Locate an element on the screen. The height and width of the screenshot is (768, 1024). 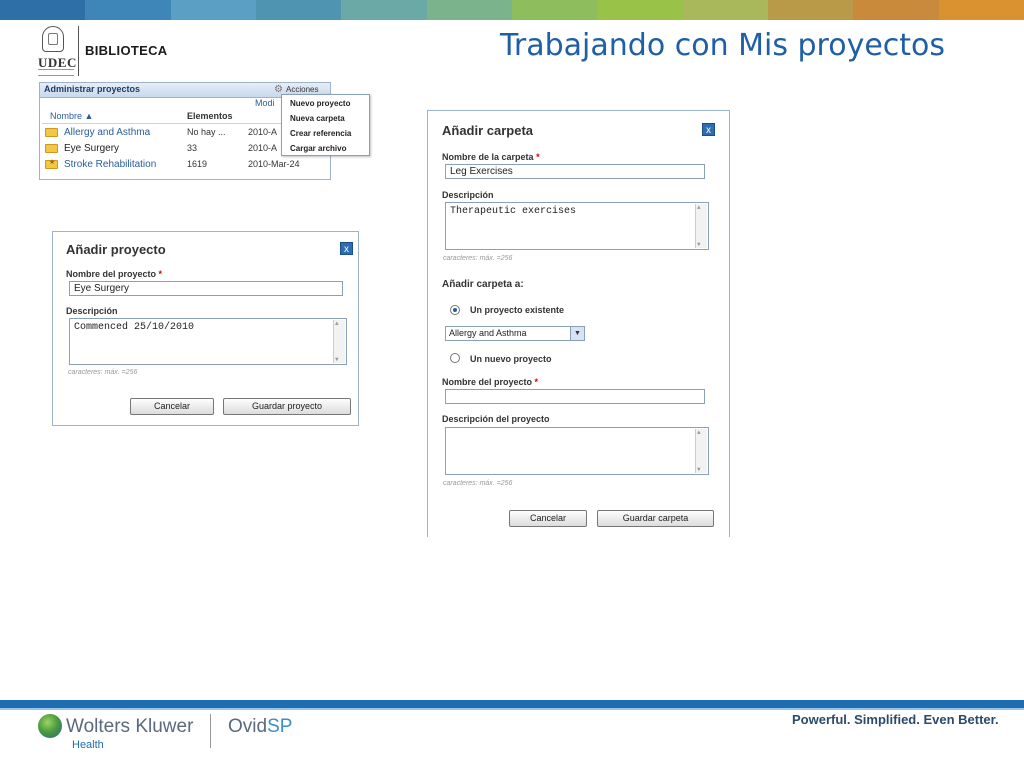
chevron-down-icon: ▼ is located at coordinates (577, 333).